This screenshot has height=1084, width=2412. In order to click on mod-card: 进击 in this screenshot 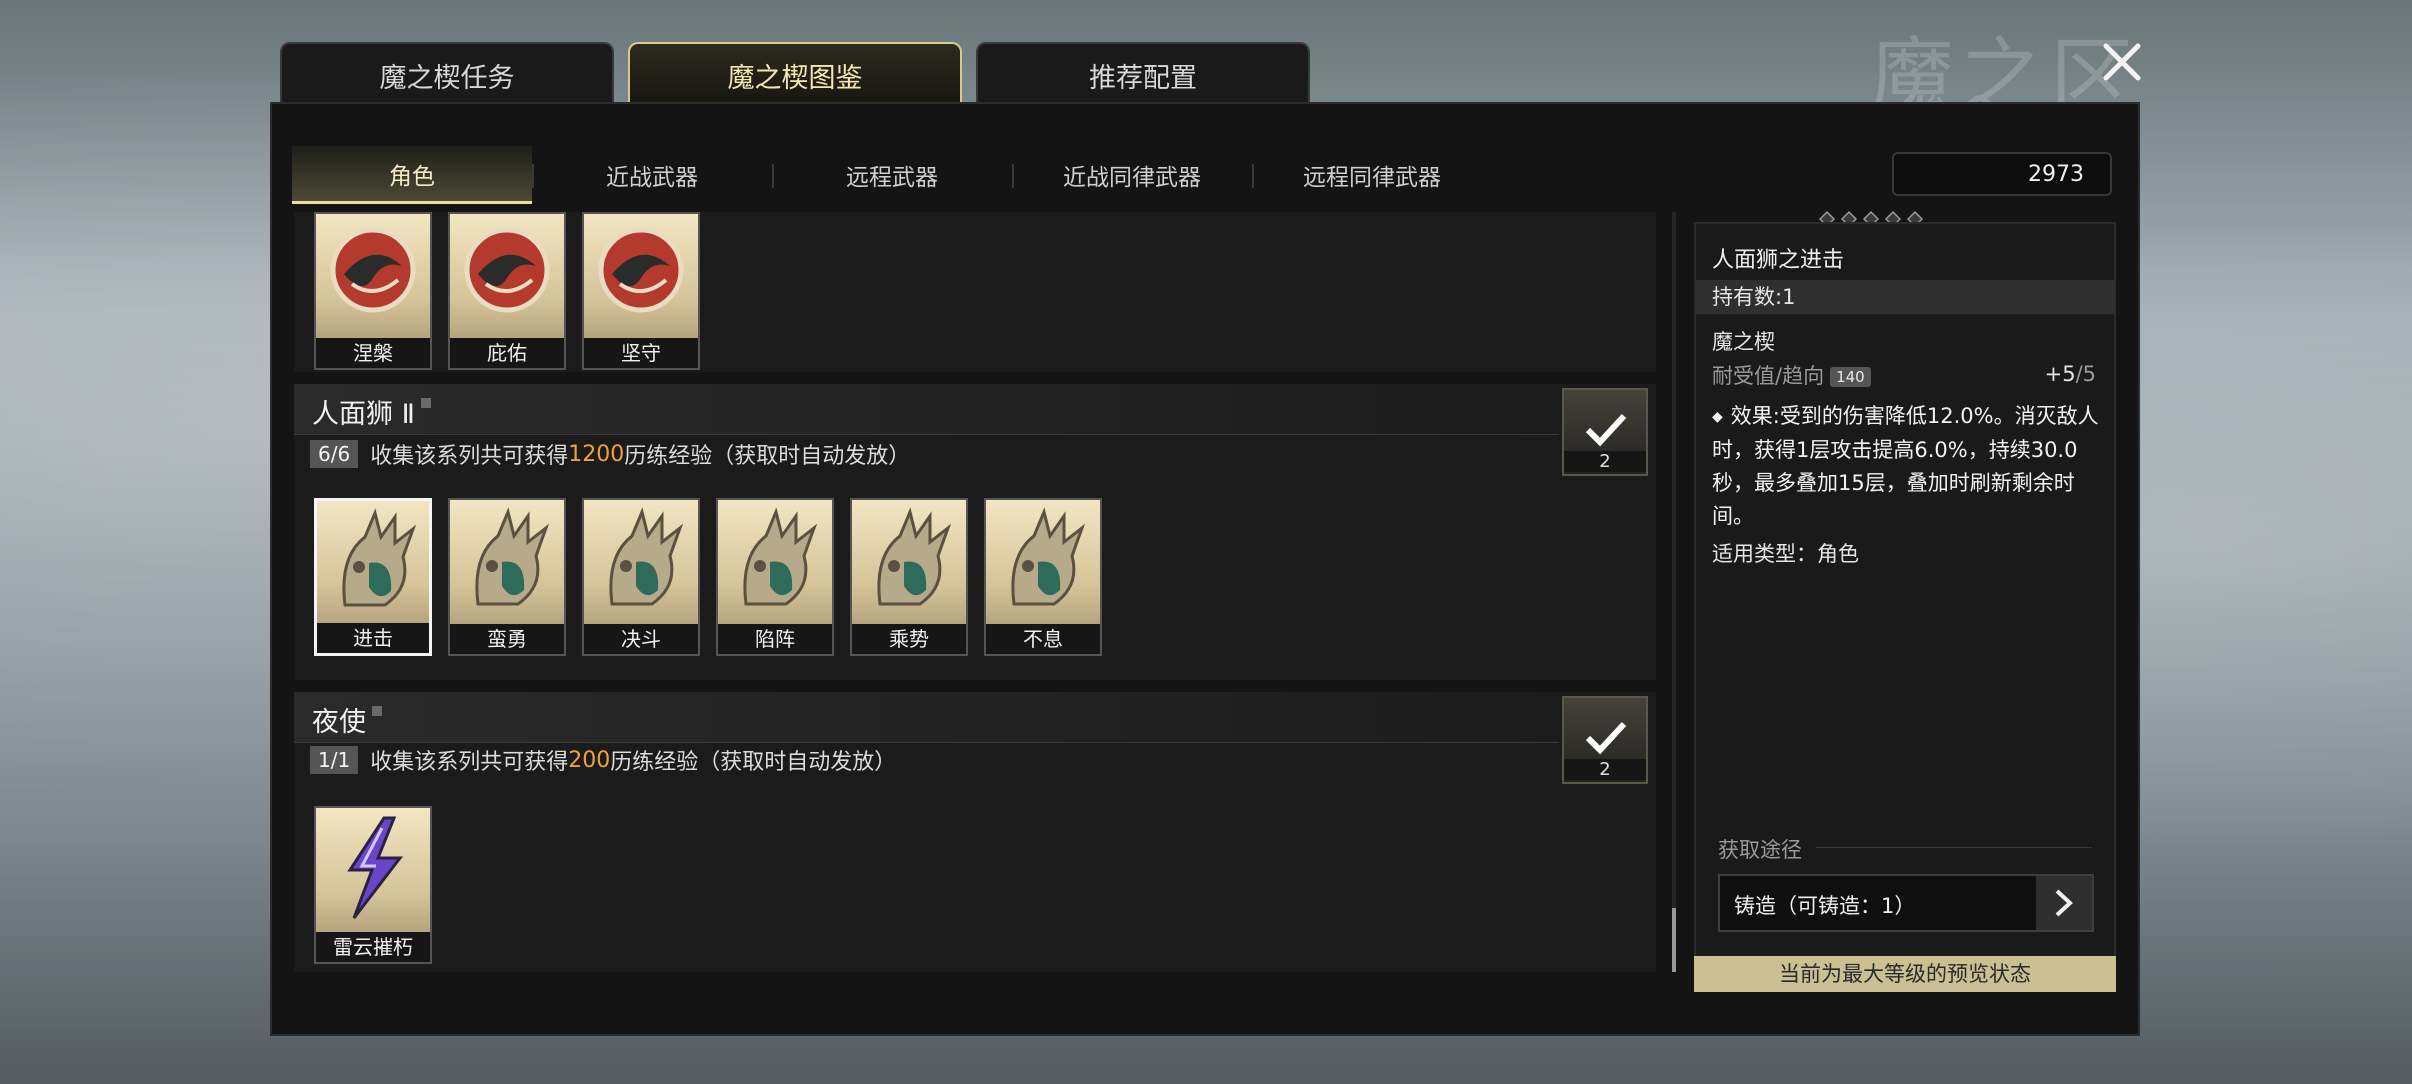, I will do `click(373, 577)`.